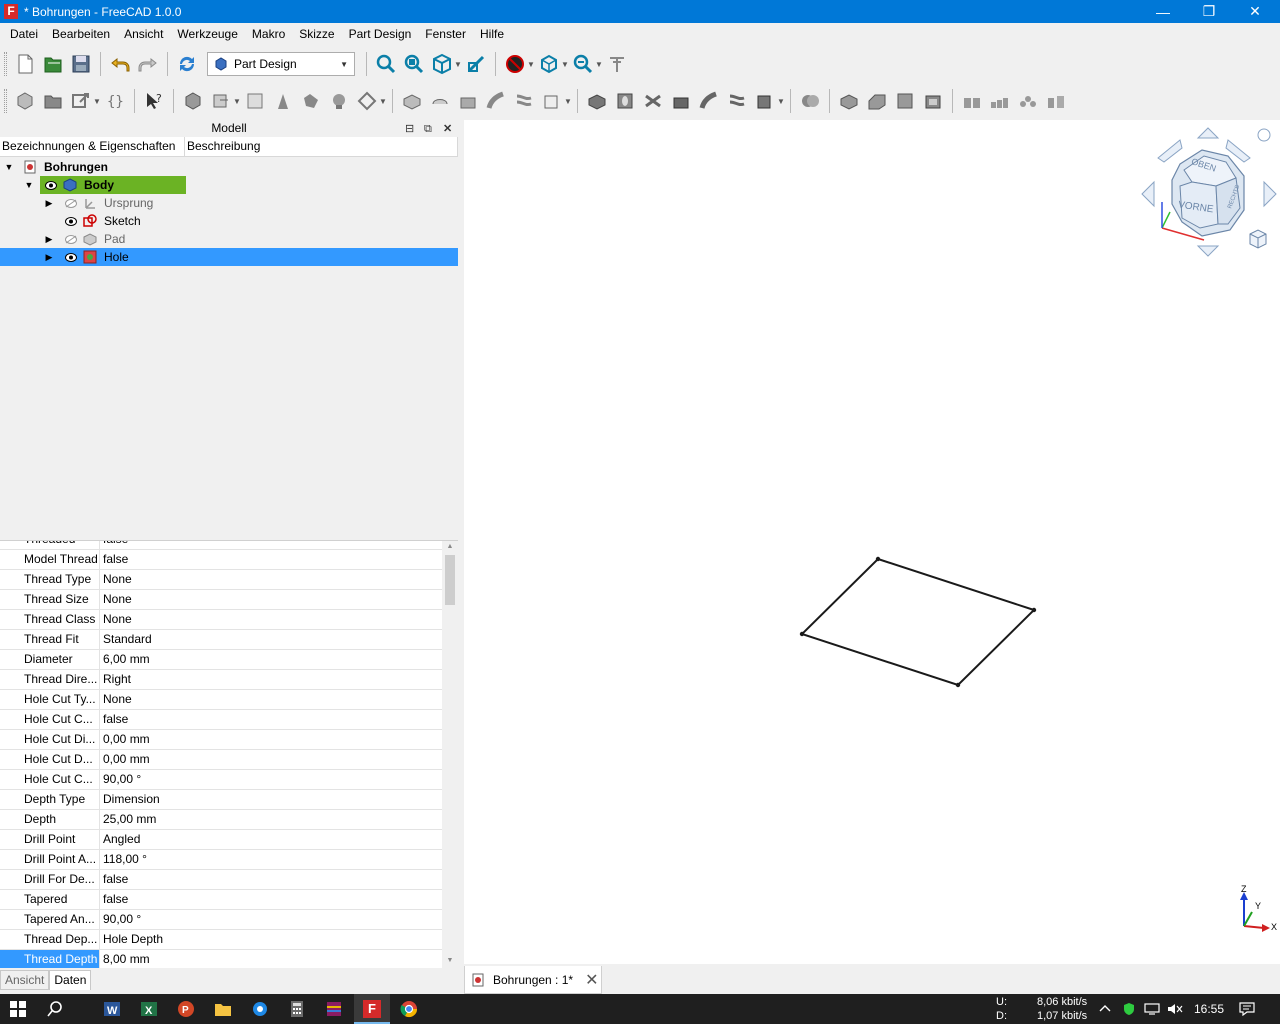  I want to click on word-icon: W, so click(112, 1009).